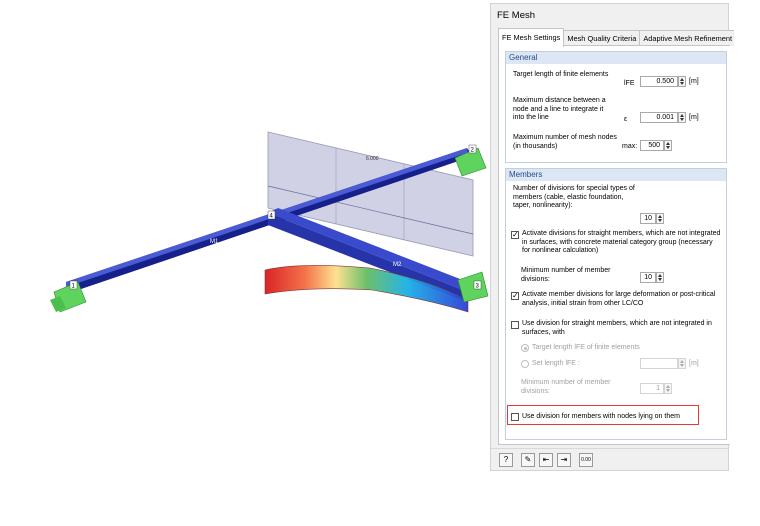 This screenshot has width=760, height=526. I want to click on target-length-input: 0.500, so click(659, 81).